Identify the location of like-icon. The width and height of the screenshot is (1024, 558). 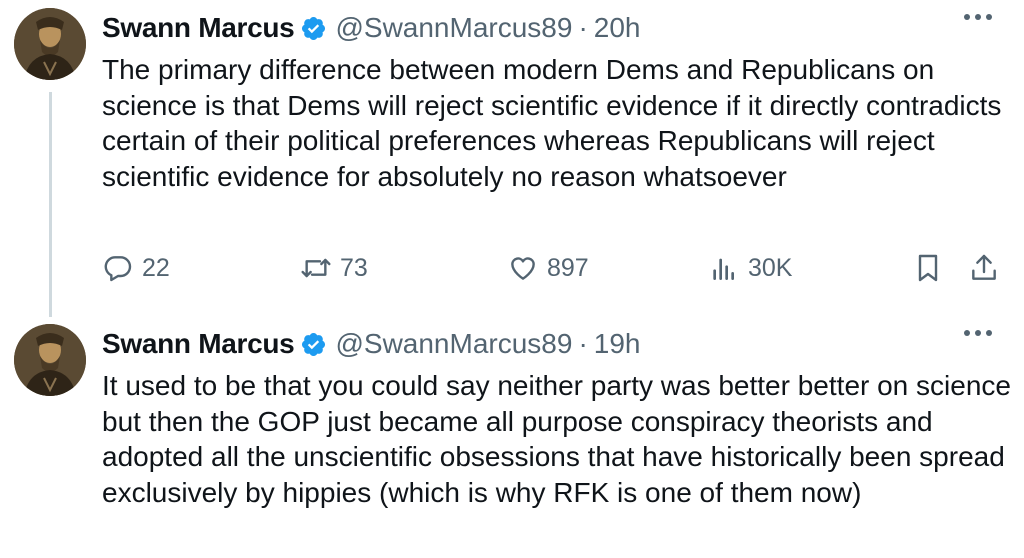
(523, 268).